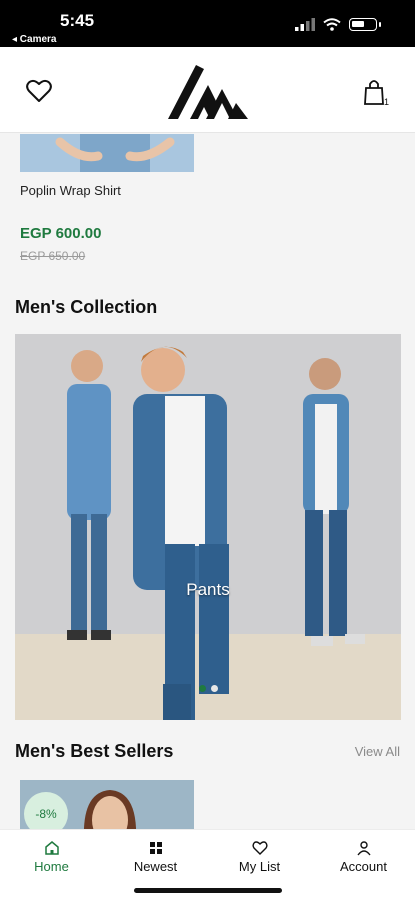 The image size is (415, 900). What do you see at coordinates (376, 92) in the screenshot?
I see `shopping-bag-icon: 1` at bounding box center [376, 92].